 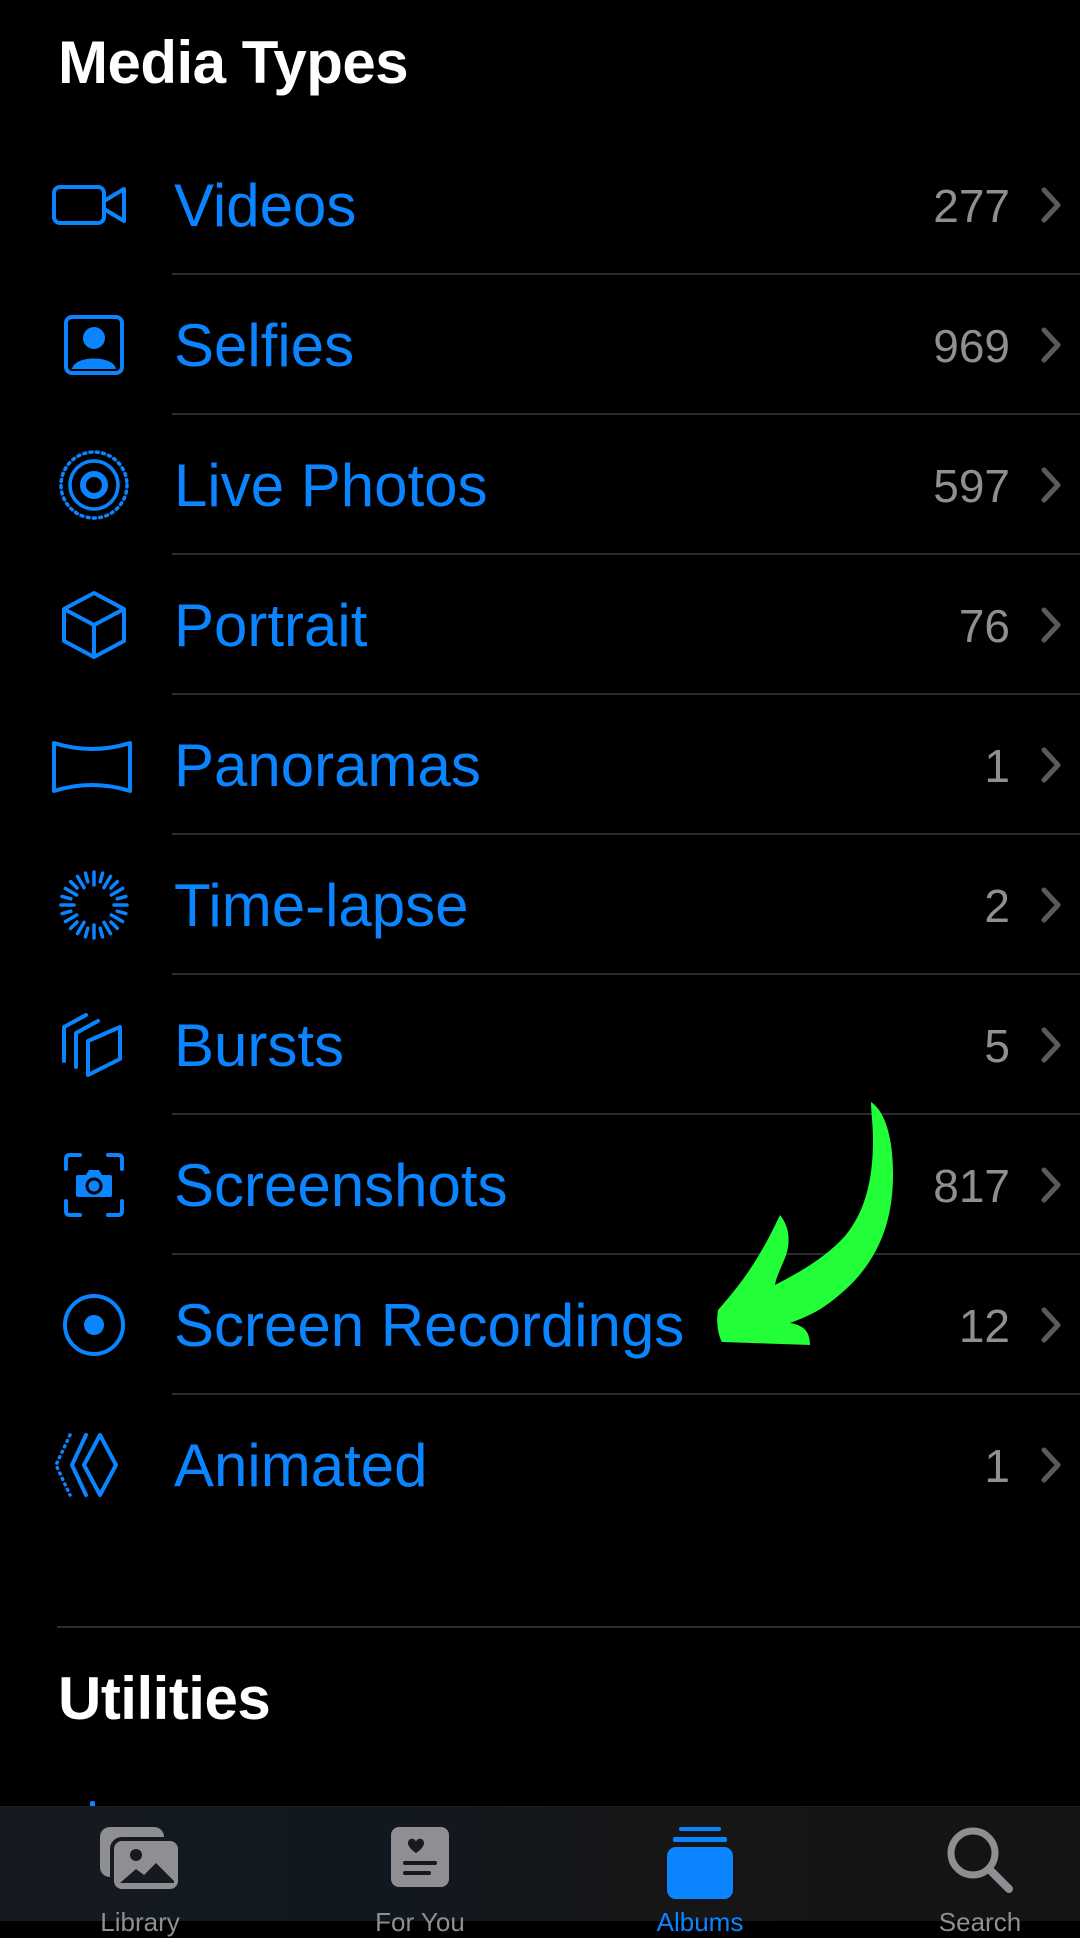 I want to click on tab-for-you: For You, so click(x=420, y=1872).